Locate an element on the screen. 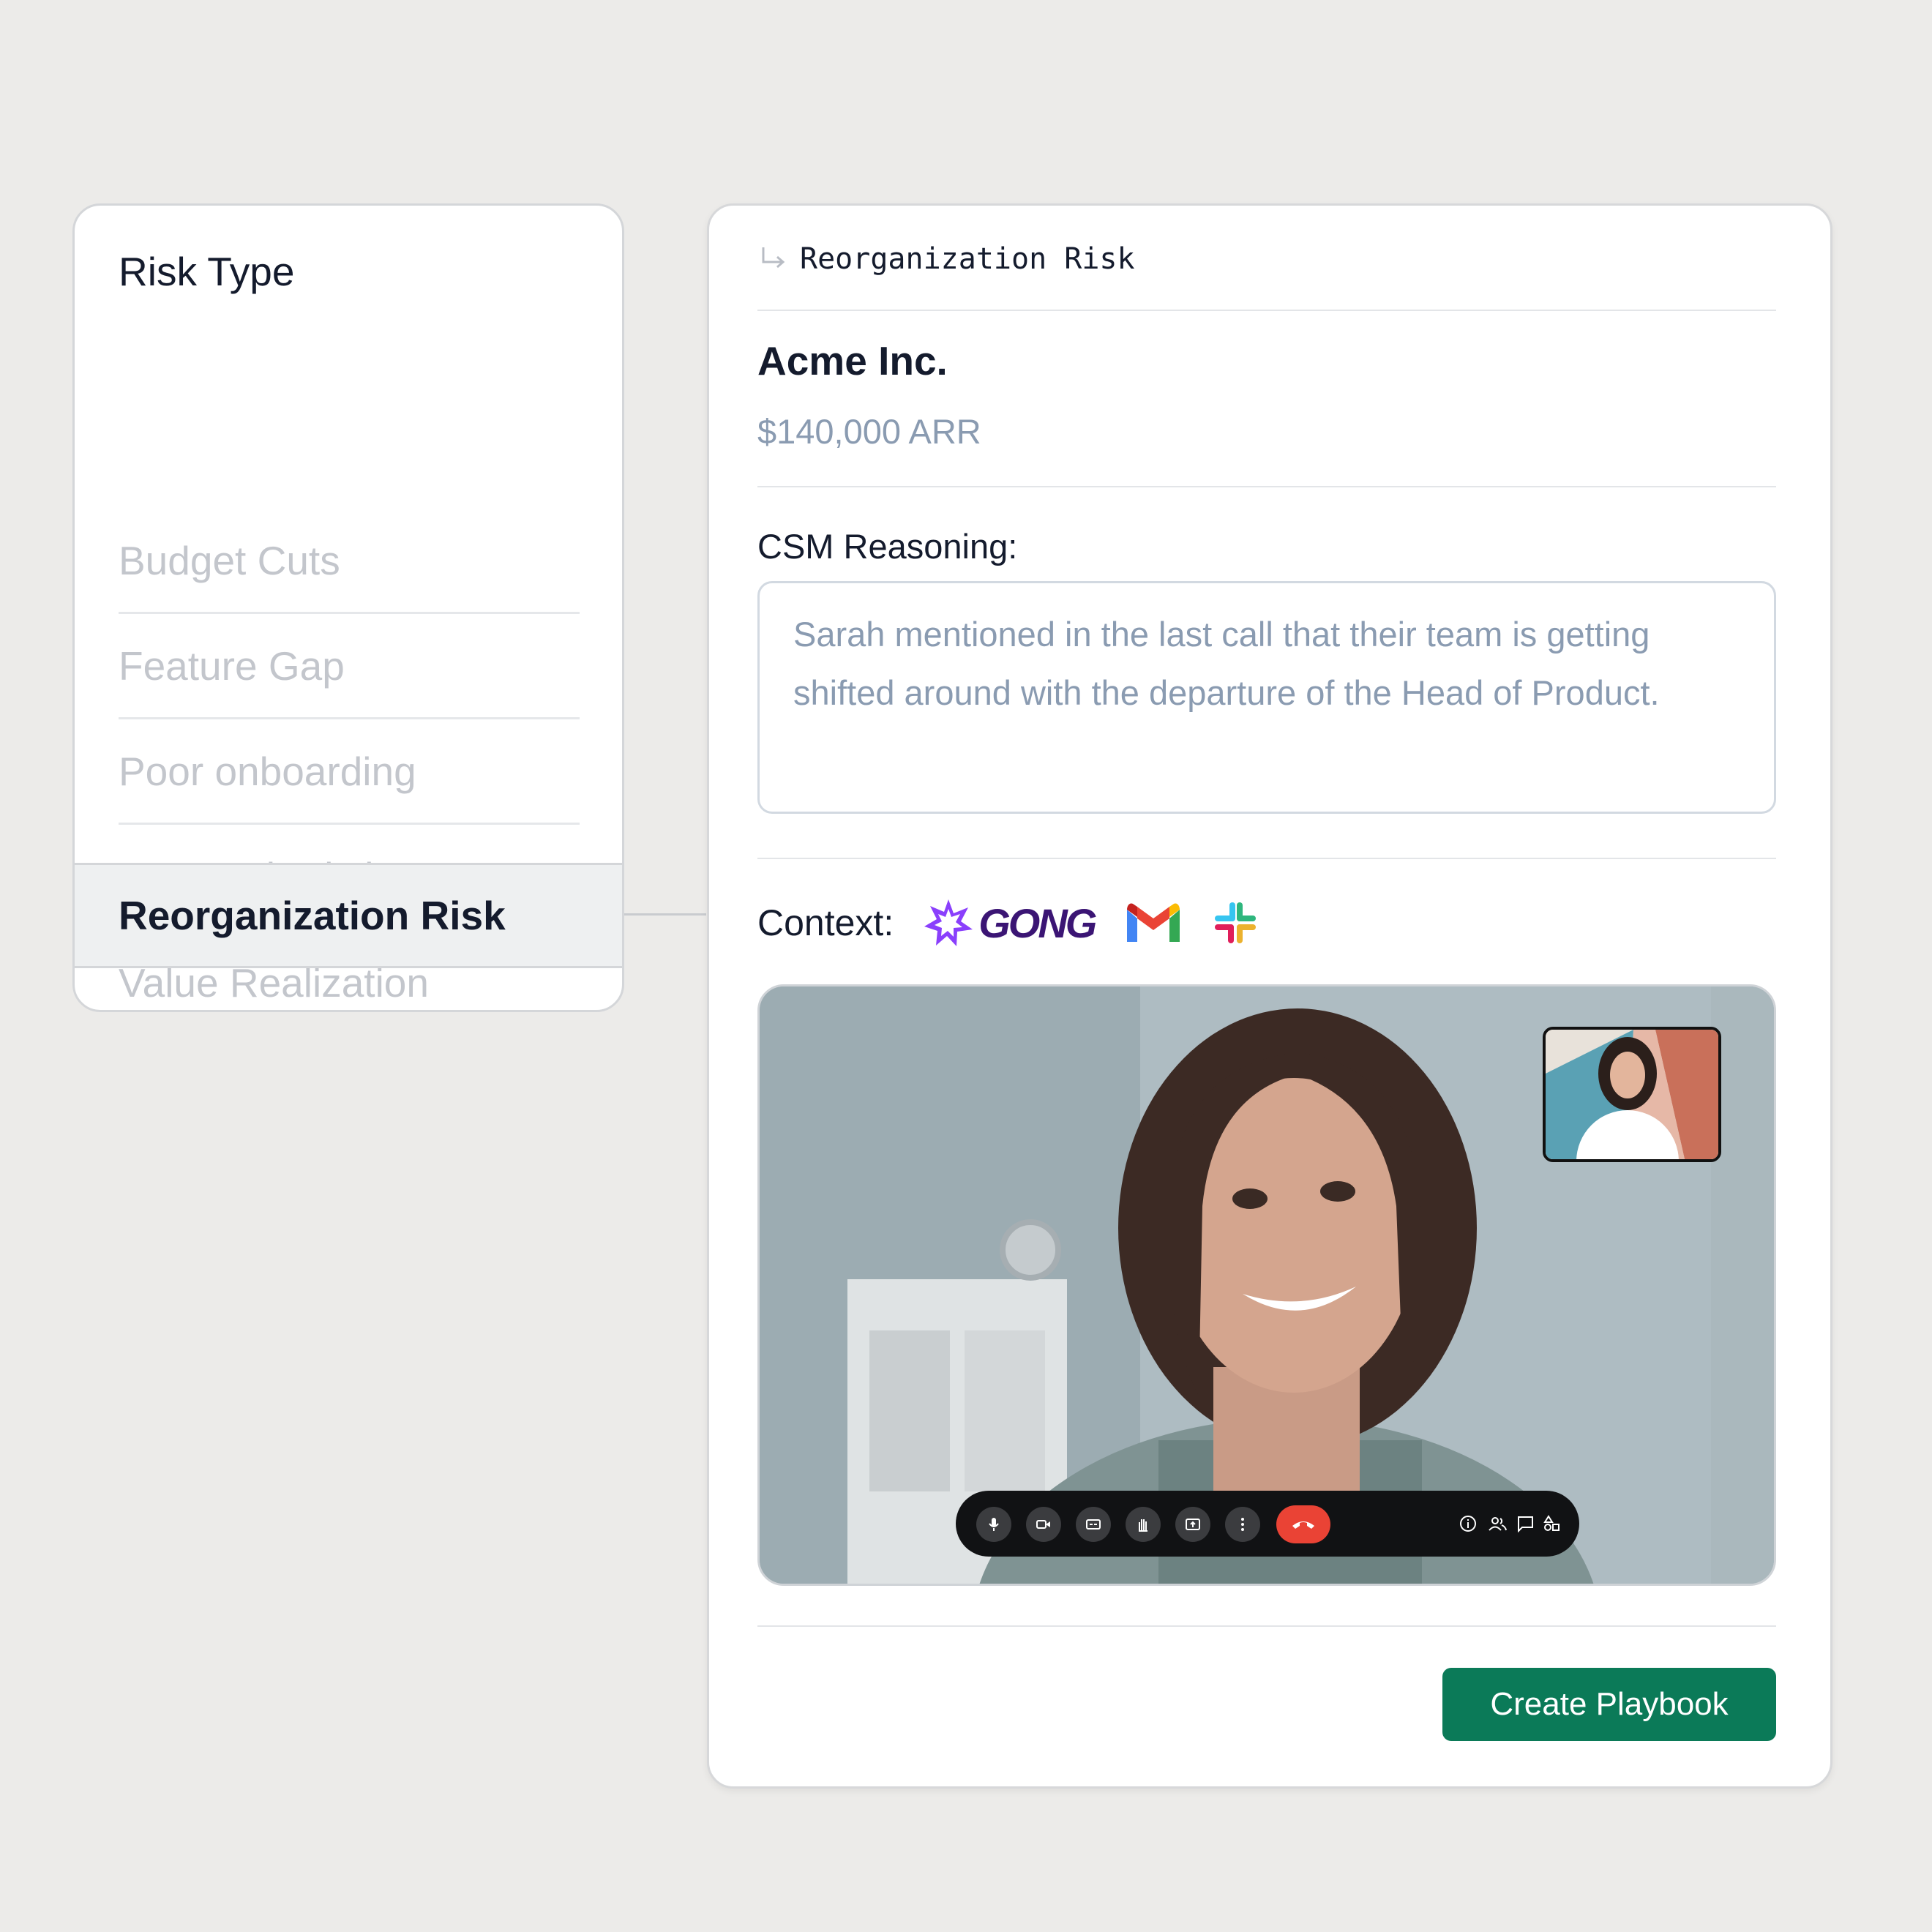  risk-item-label: Budget Cuts is located at coordinates (229, 560).